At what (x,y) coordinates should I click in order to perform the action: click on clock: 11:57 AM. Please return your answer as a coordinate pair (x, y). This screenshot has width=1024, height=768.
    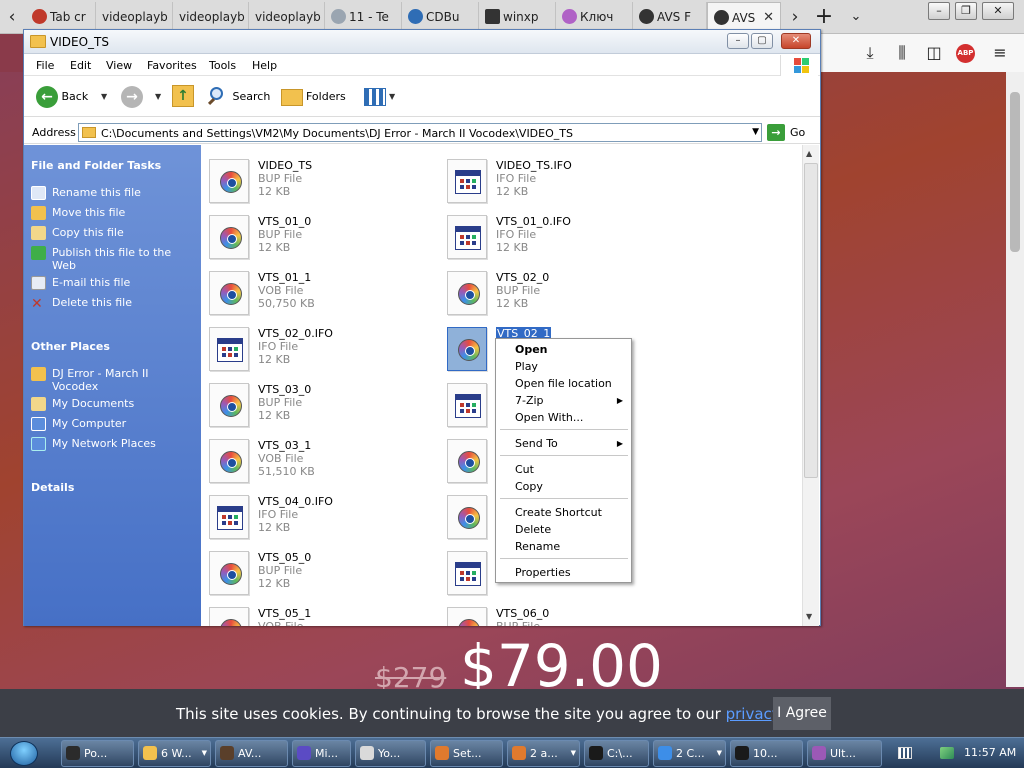
    Looking at the image, I should click on (990, 752).